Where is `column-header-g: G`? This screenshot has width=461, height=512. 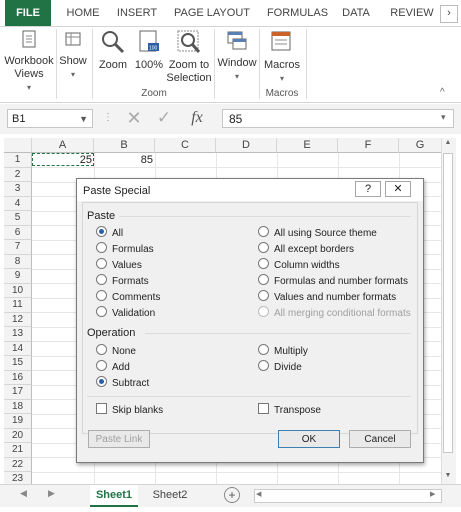
column-header-g: G is located at coordinates (420, 145).